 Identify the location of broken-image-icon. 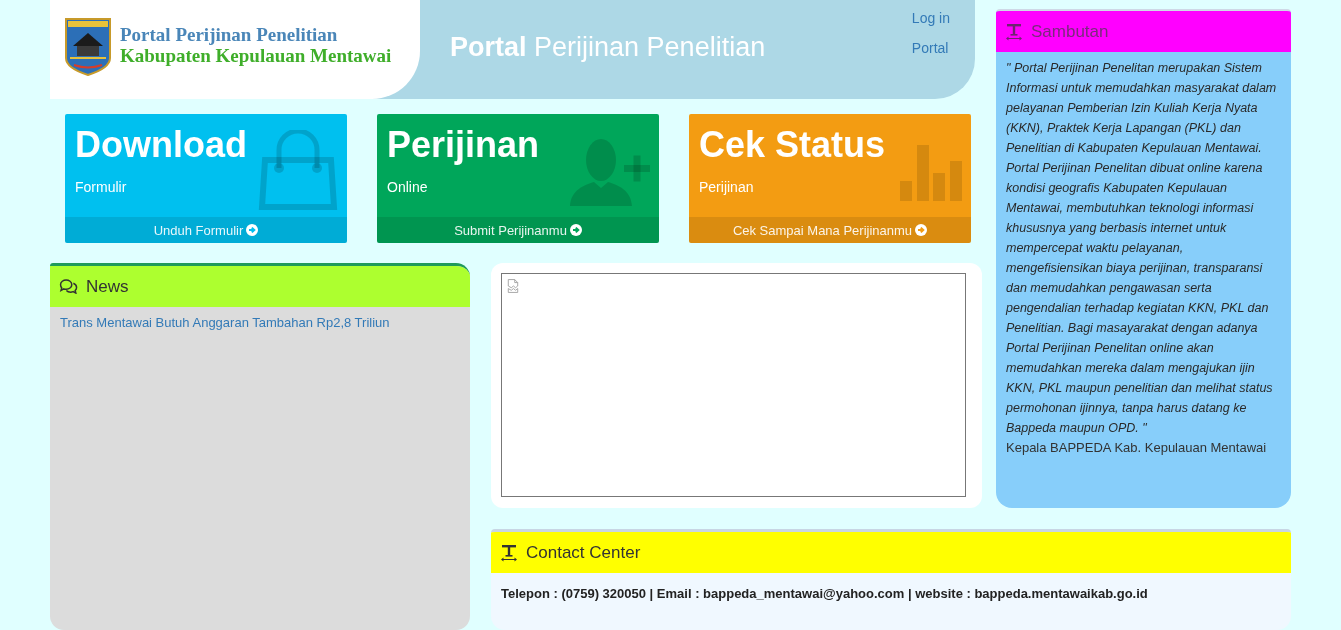
(513, 286).